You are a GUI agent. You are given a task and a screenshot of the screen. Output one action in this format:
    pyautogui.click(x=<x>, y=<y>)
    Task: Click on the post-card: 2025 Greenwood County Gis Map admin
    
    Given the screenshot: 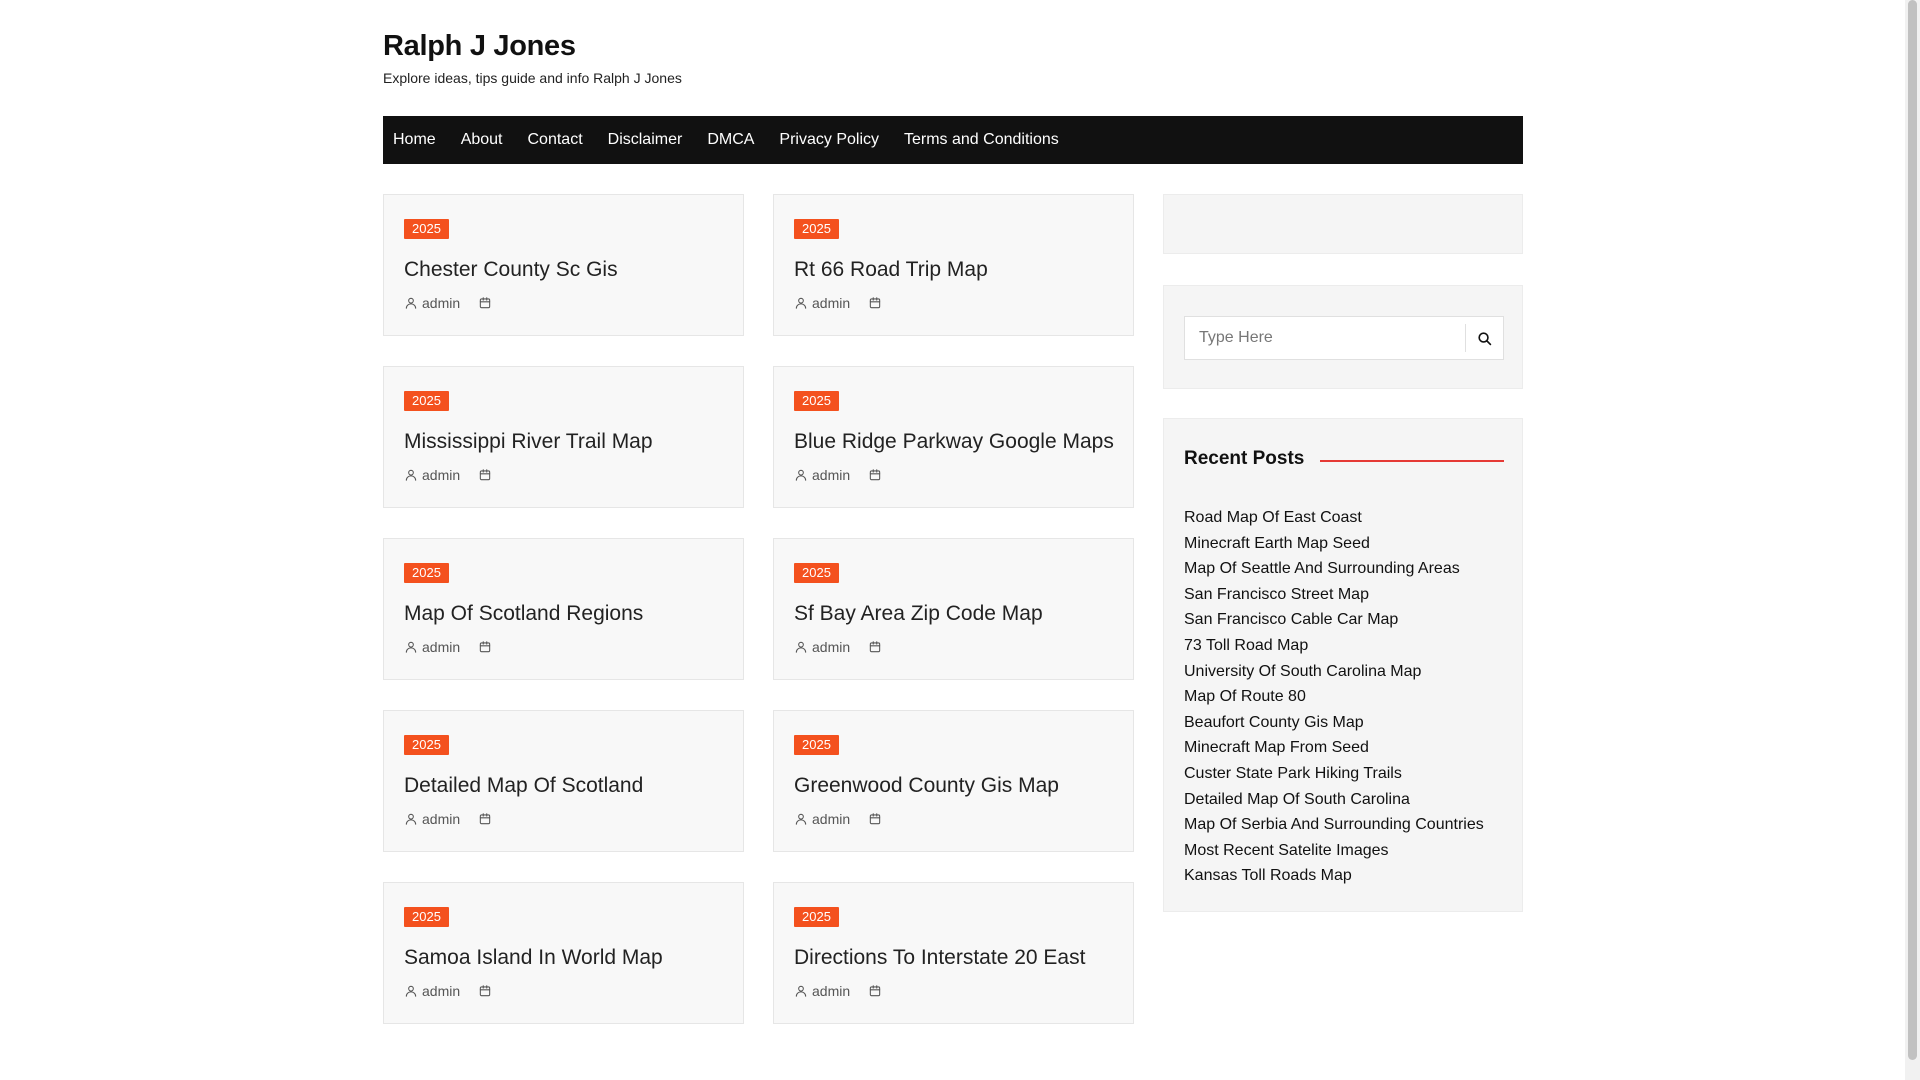 What is the action you would take?
    pyautogui.click(x=953, y=781)
    